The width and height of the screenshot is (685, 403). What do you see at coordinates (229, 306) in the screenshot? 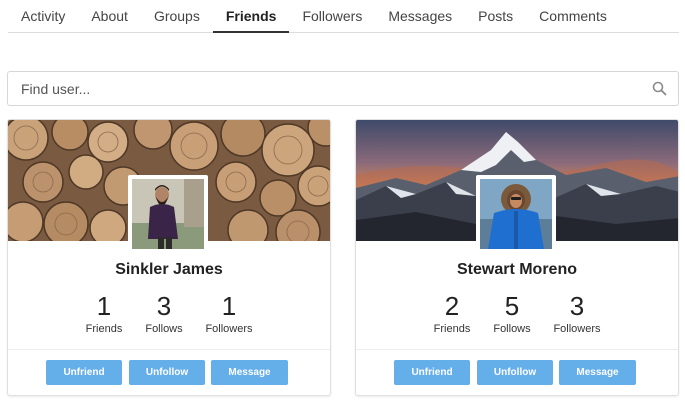
I see `followers-count: 1` at bounding box center [229, 306].